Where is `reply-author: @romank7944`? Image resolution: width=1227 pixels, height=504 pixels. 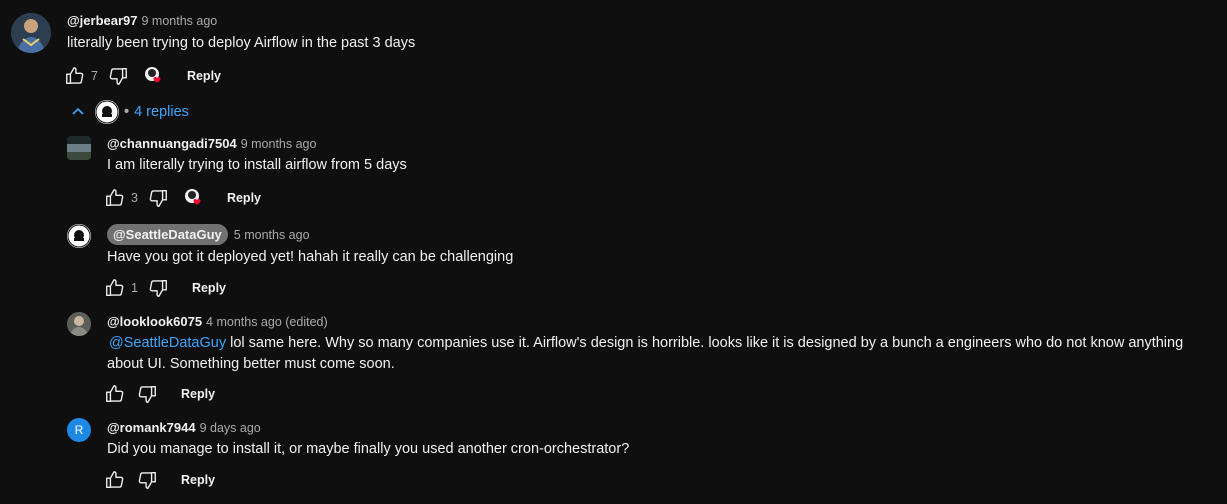 reply-author: @romank7944 is located at coordinates (151, 427).